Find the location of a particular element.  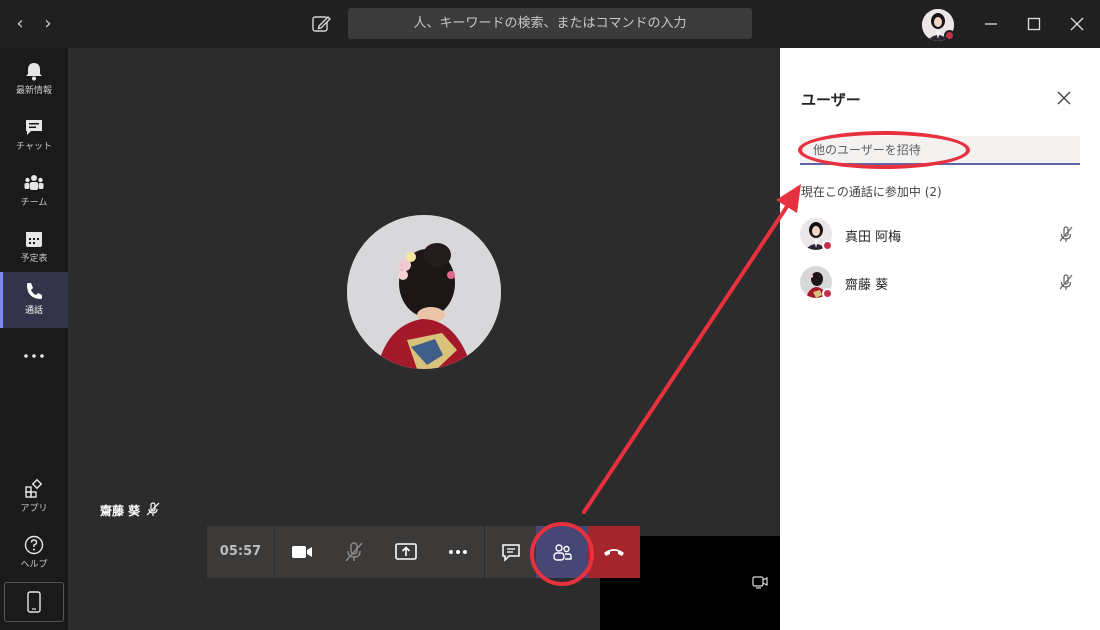

participant-row: 齋藤 葵 is located at coordinates (940, 286).